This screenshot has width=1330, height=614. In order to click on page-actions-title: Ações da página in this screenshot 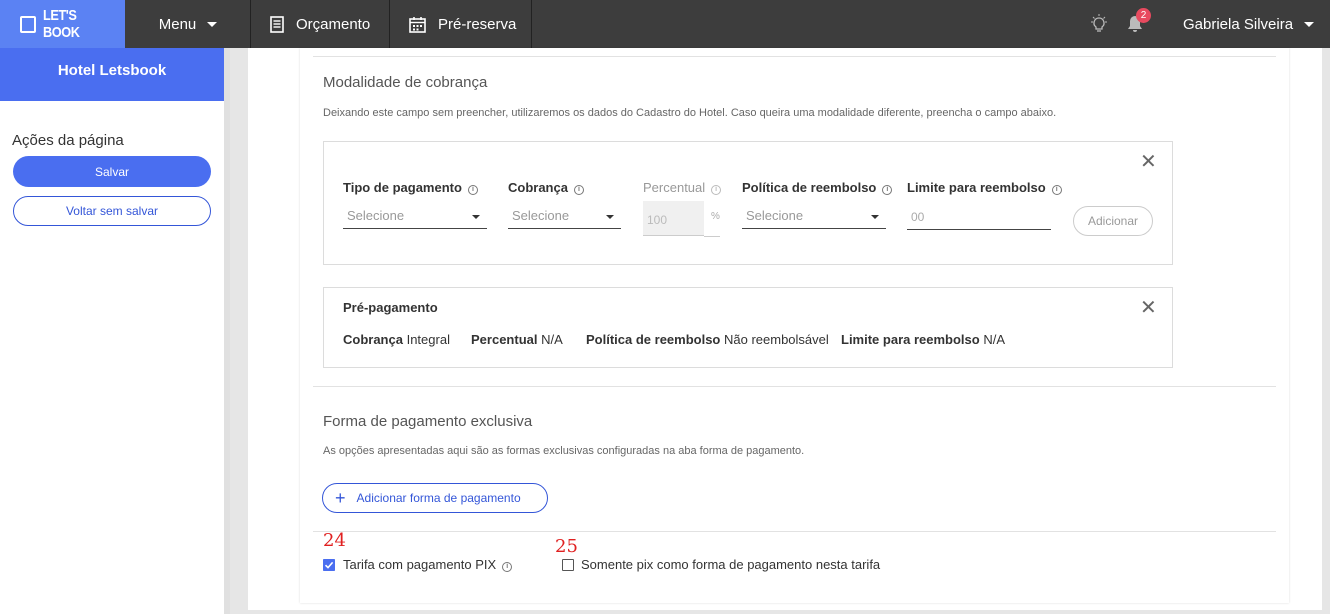, I will do `click(68, 140)`.